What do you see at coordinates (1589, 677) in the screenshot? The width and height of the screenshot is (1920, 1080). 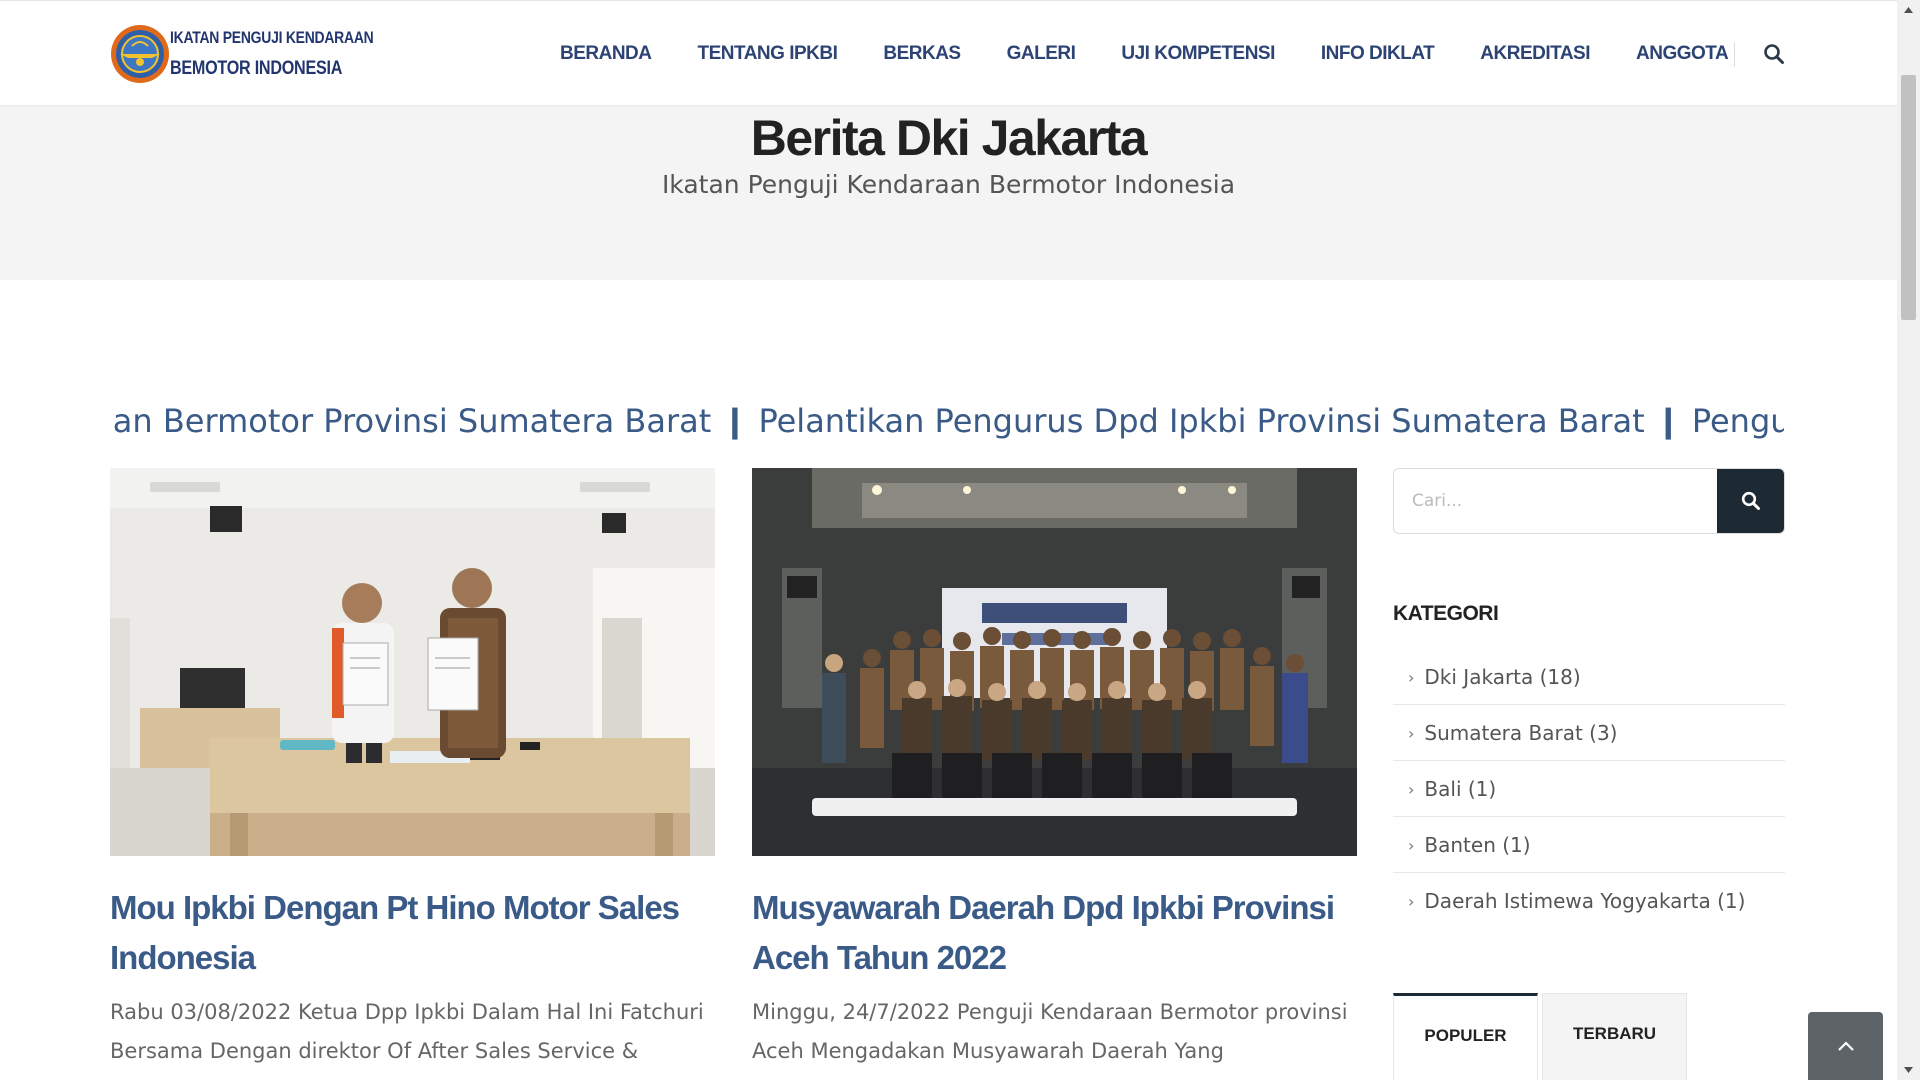 I see `category-item-dki-jakarta: › Dki Jakarta (18)` at bounding box center [1589, 677].